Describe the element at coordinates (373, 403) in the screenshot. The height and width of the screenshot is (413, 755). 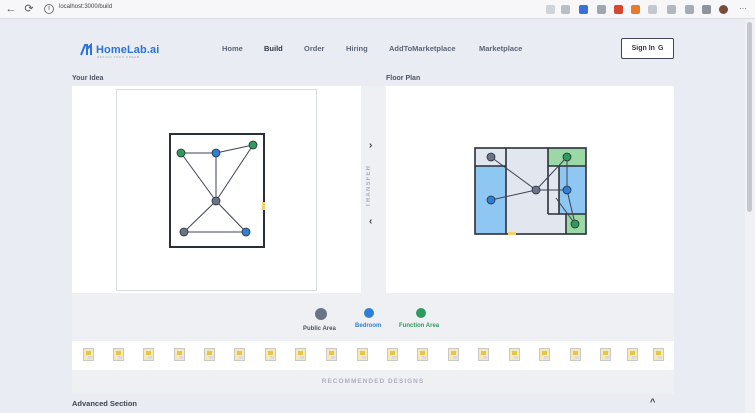
I see `advanced-section: Advanced Section ^` at that location.